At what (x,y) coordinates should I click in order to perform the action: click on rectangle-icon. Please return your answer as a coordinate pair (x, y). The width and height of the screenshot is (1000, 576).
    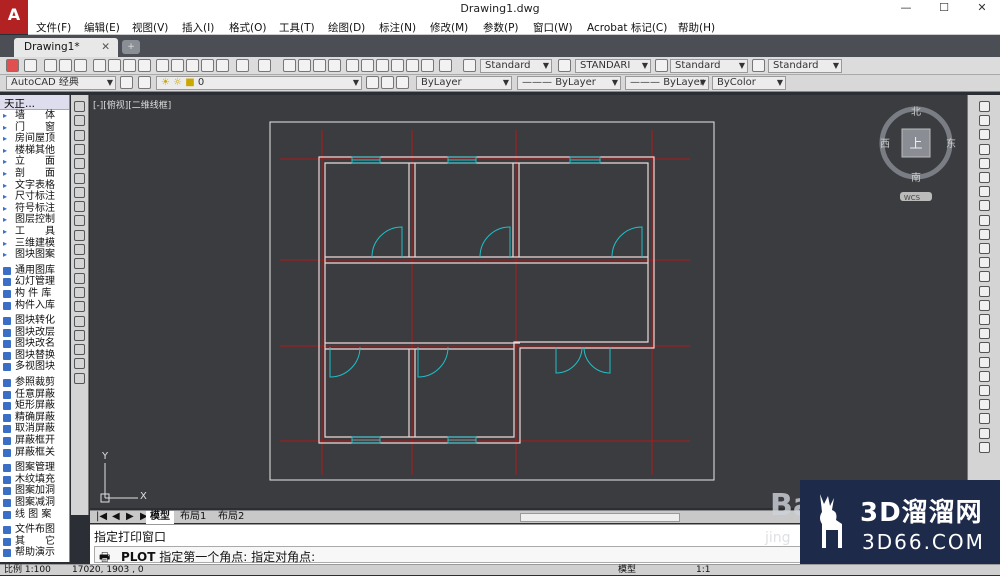
    Looking at the image, I should click on (79, 164).